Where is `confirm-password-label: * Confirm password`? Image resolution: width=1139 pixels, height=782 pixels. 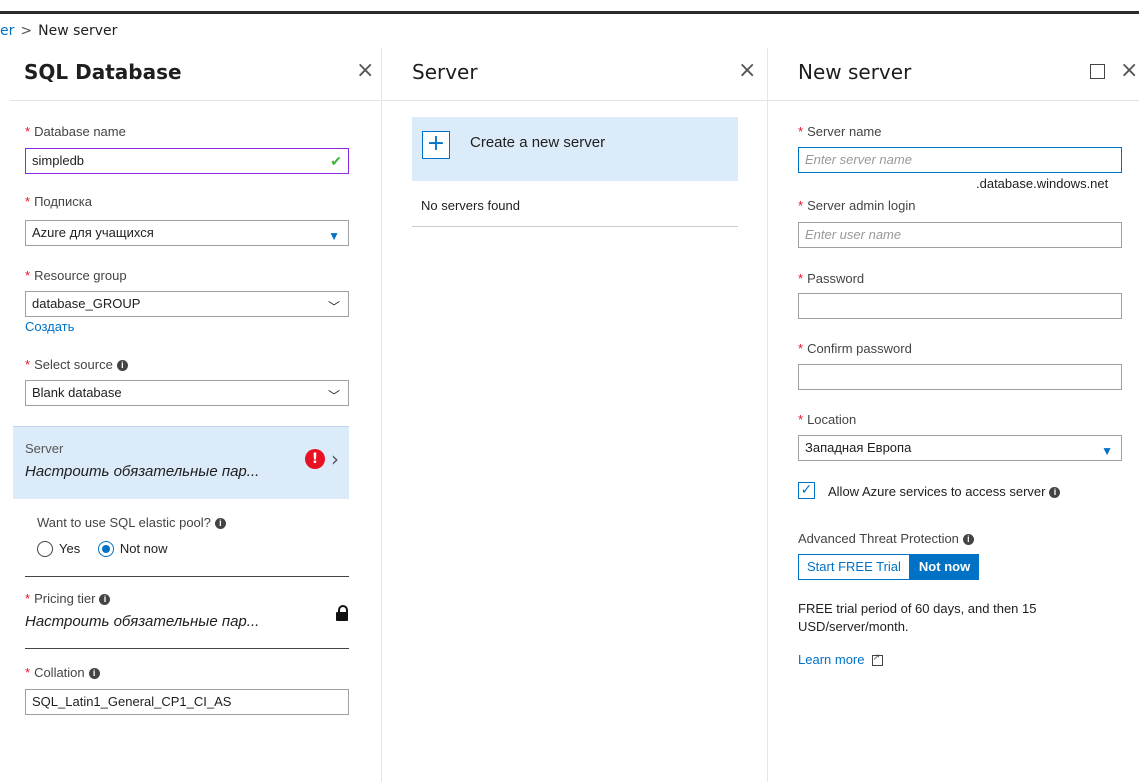
confirm-password-label: * Confirm password is located at coordinates (855, 348).